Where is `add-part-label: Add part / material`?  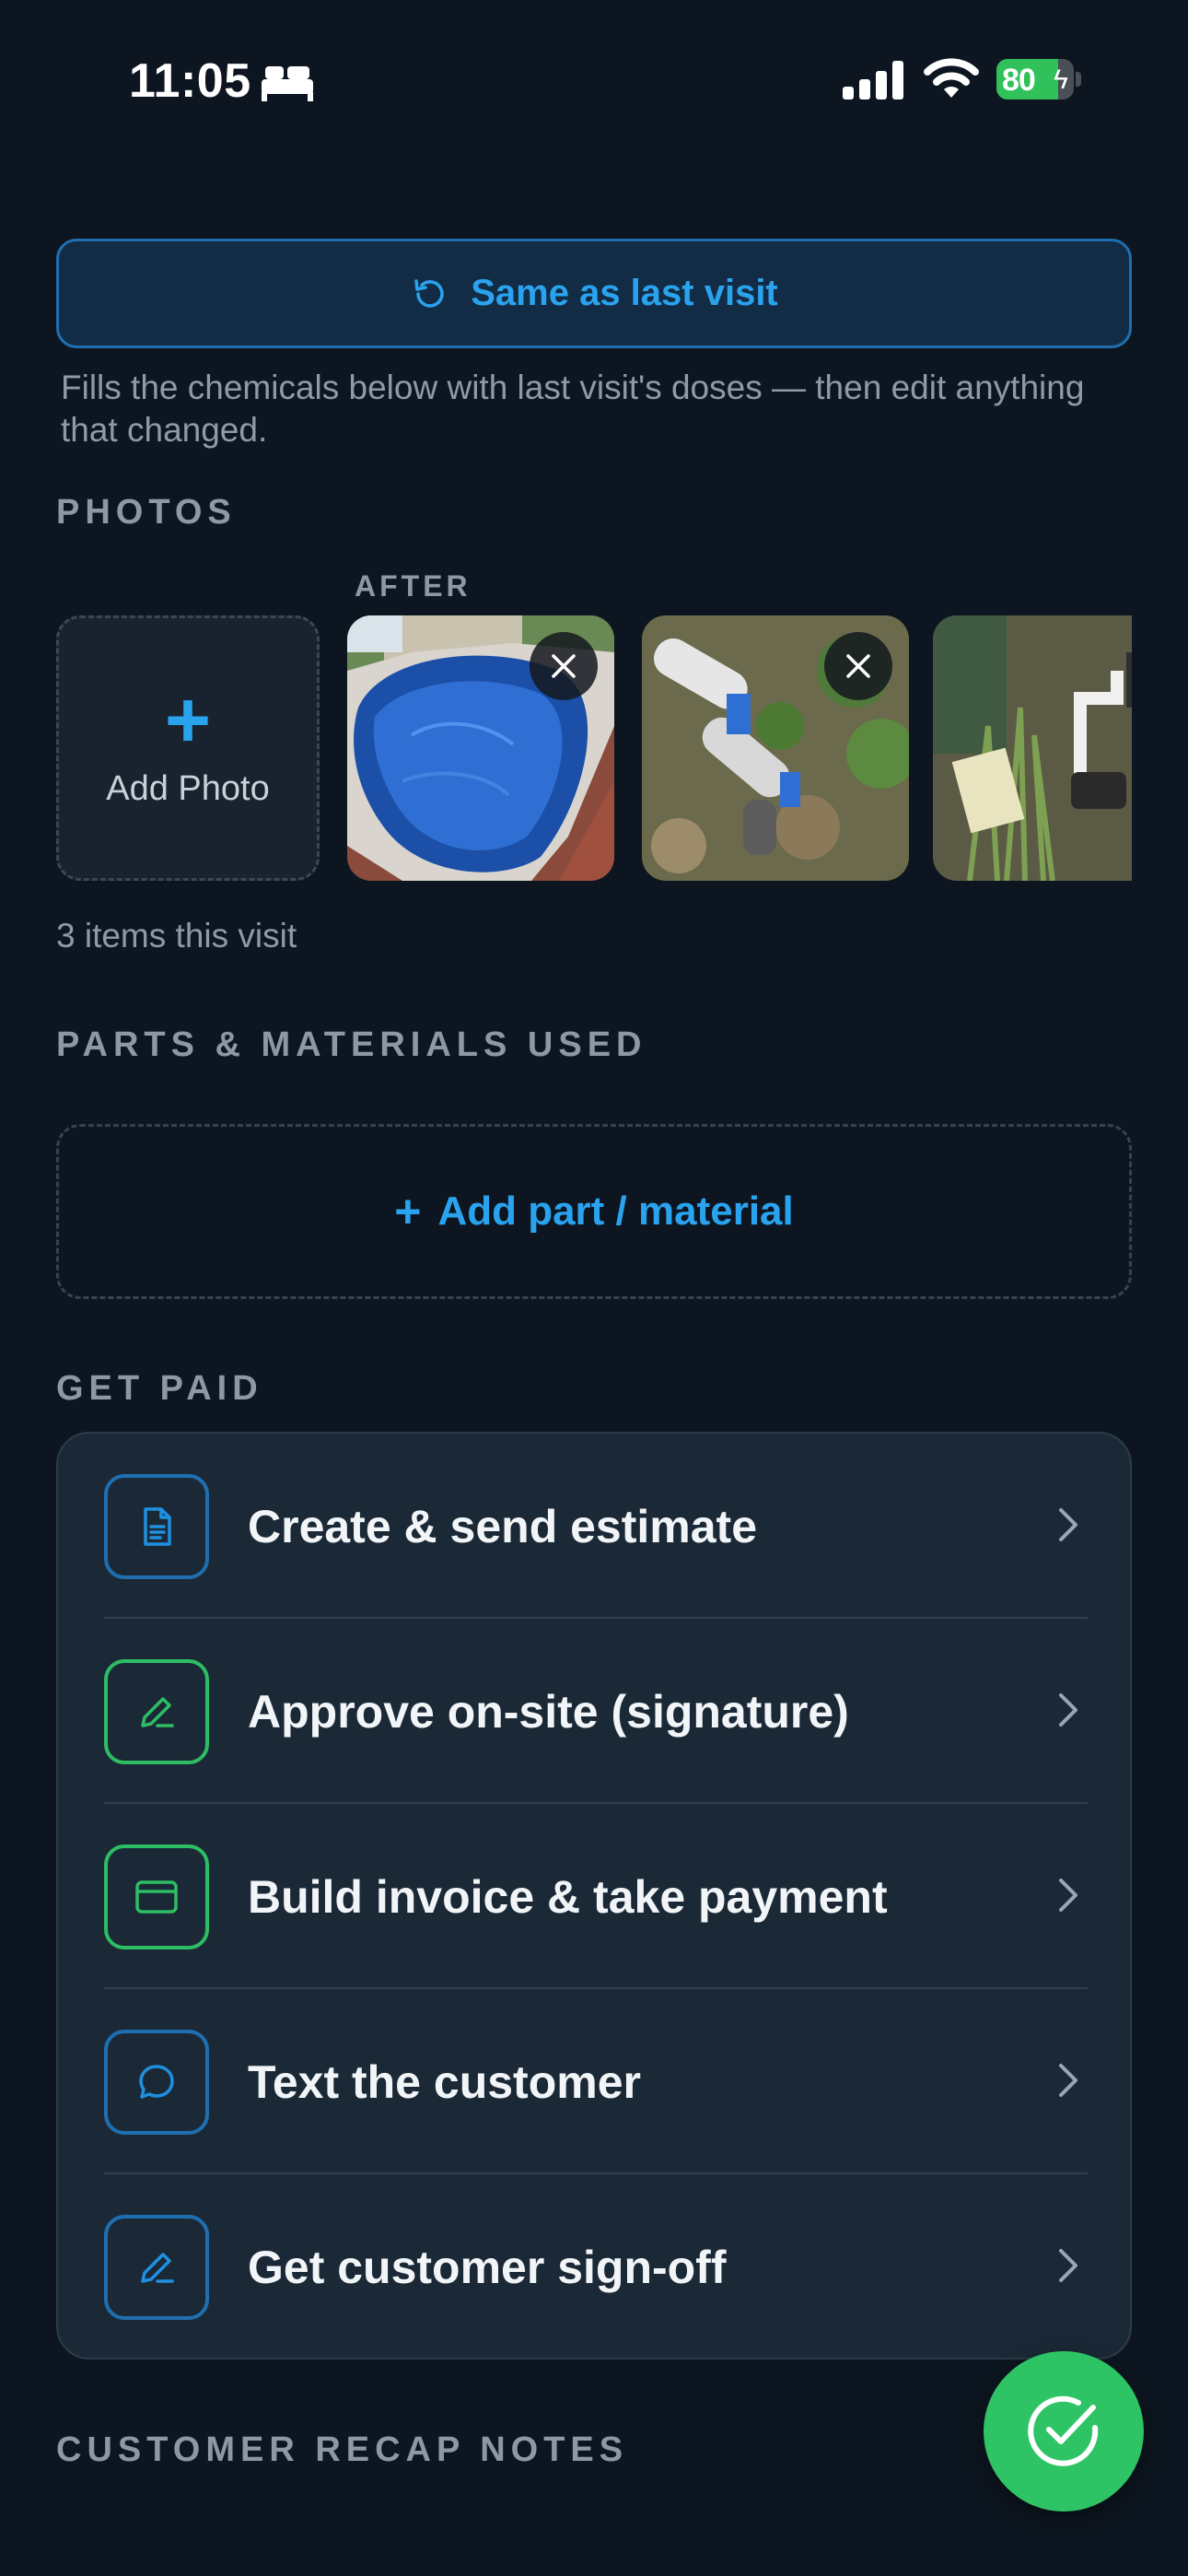 add-part-label: Add part / material is located at coordinates (615, 1211).